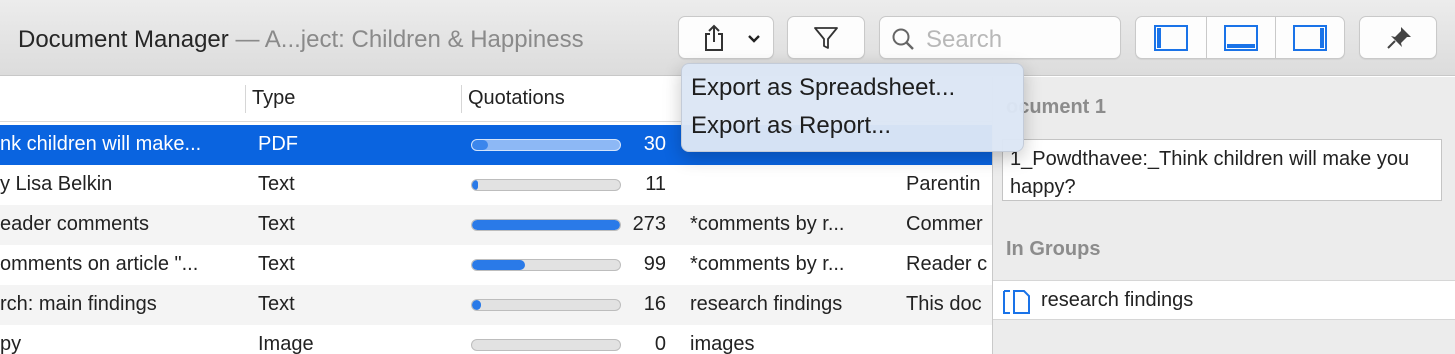  I want to click on pin-button, so click(1398, 37).